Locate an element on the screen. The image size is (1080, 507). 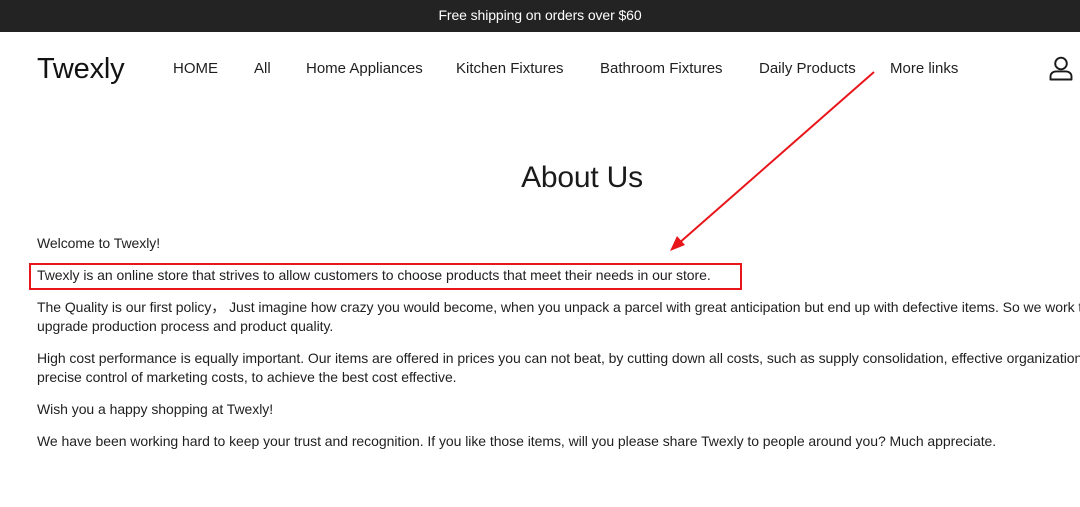
announcement-text: Free shipping on orders over $60 is located at coordinates (540, 15).